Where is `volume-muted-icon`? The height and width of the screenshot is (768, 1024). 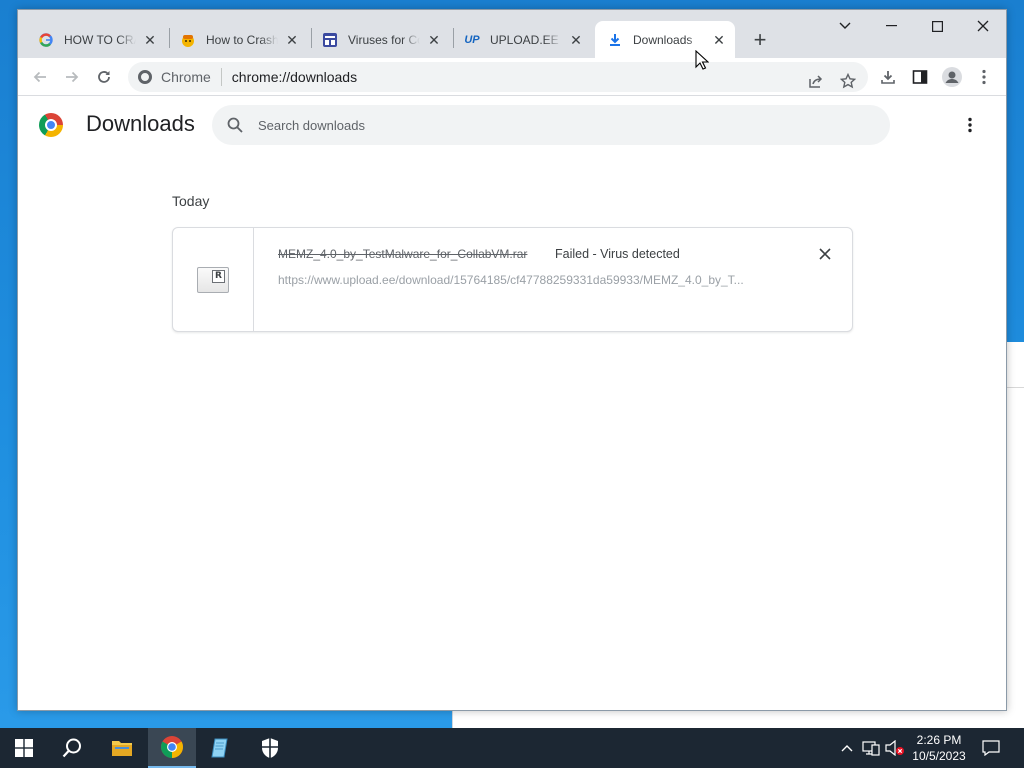
volume-muted-icon is located at coordinates (894, 748).